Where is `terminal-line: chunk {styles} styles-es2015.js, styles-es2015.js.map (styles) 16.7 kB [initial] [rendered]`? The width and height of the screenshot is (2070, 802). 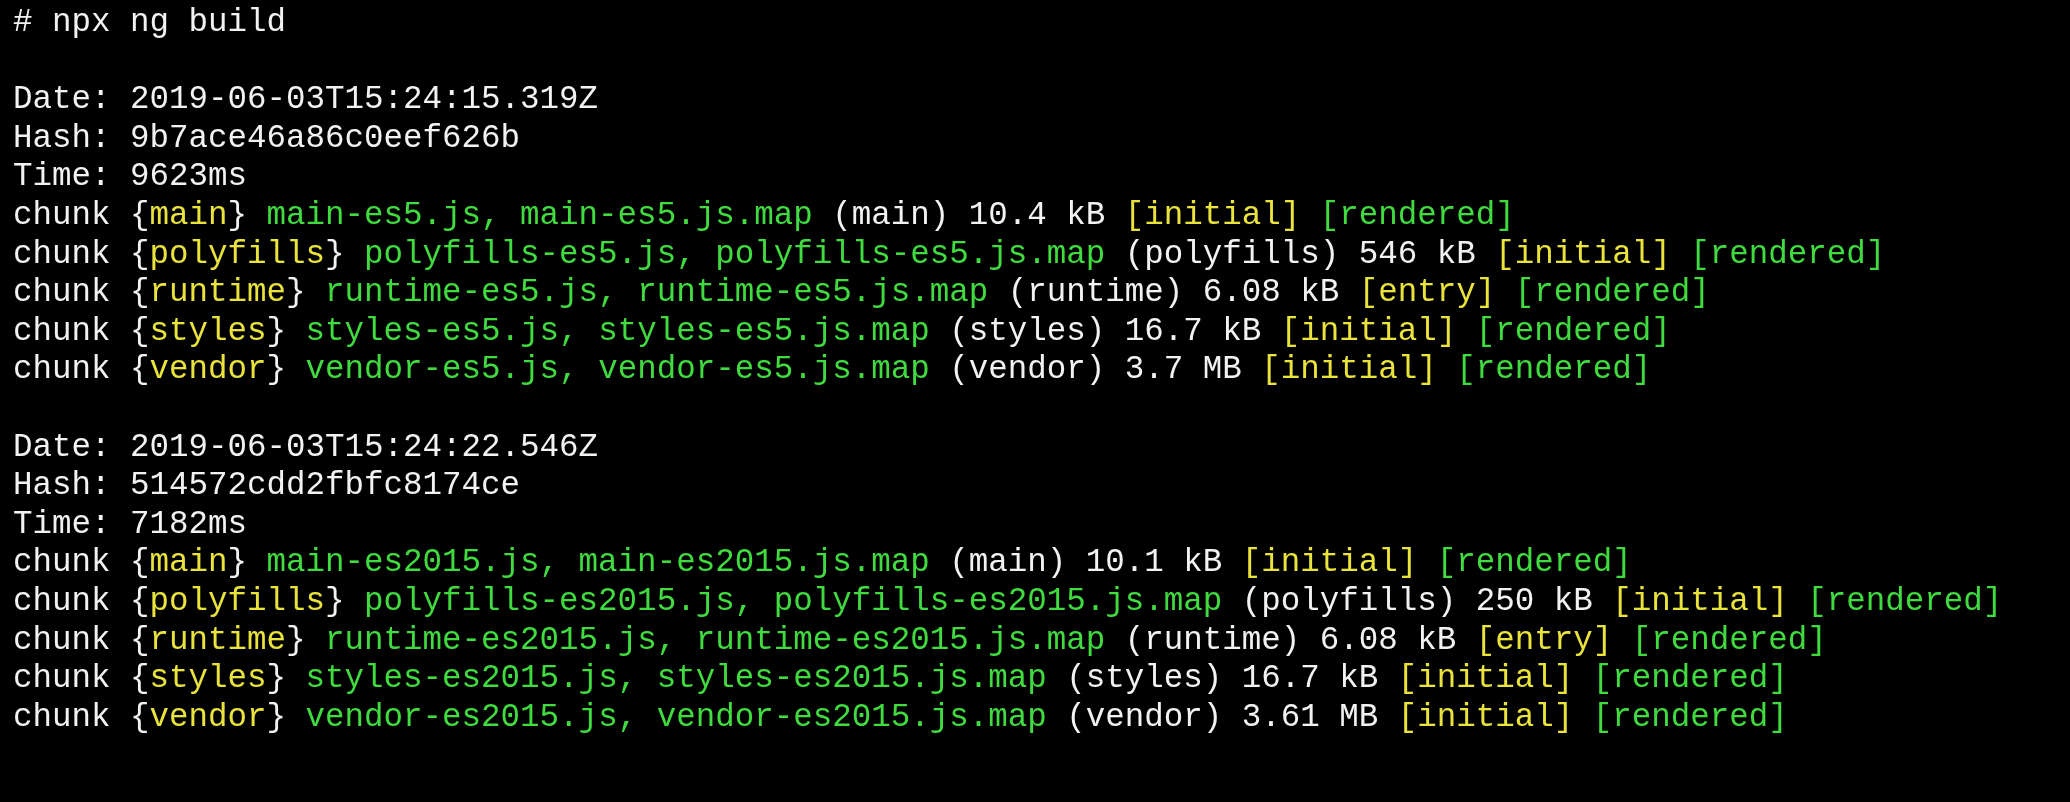
terminal-line: chunk {styles} styles-es2015.js, styles-es2015.js.map (styles) 16.7 kB [initial] [rendered] is located at coordinates (900, 679).